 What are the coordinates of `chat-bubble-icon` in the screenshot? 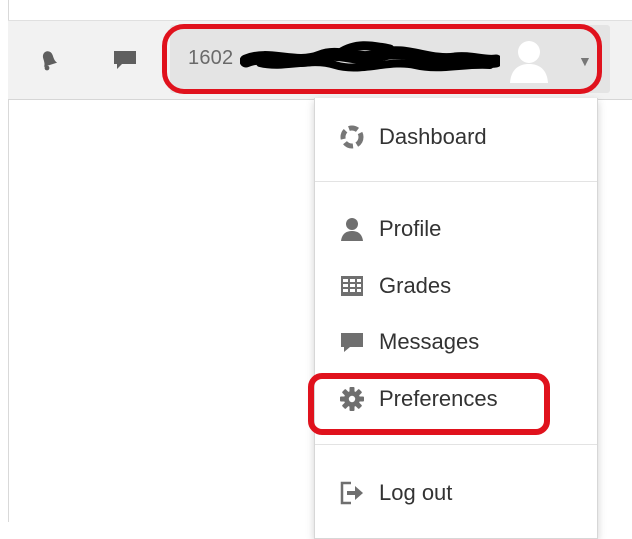 It's located at (125, 60).